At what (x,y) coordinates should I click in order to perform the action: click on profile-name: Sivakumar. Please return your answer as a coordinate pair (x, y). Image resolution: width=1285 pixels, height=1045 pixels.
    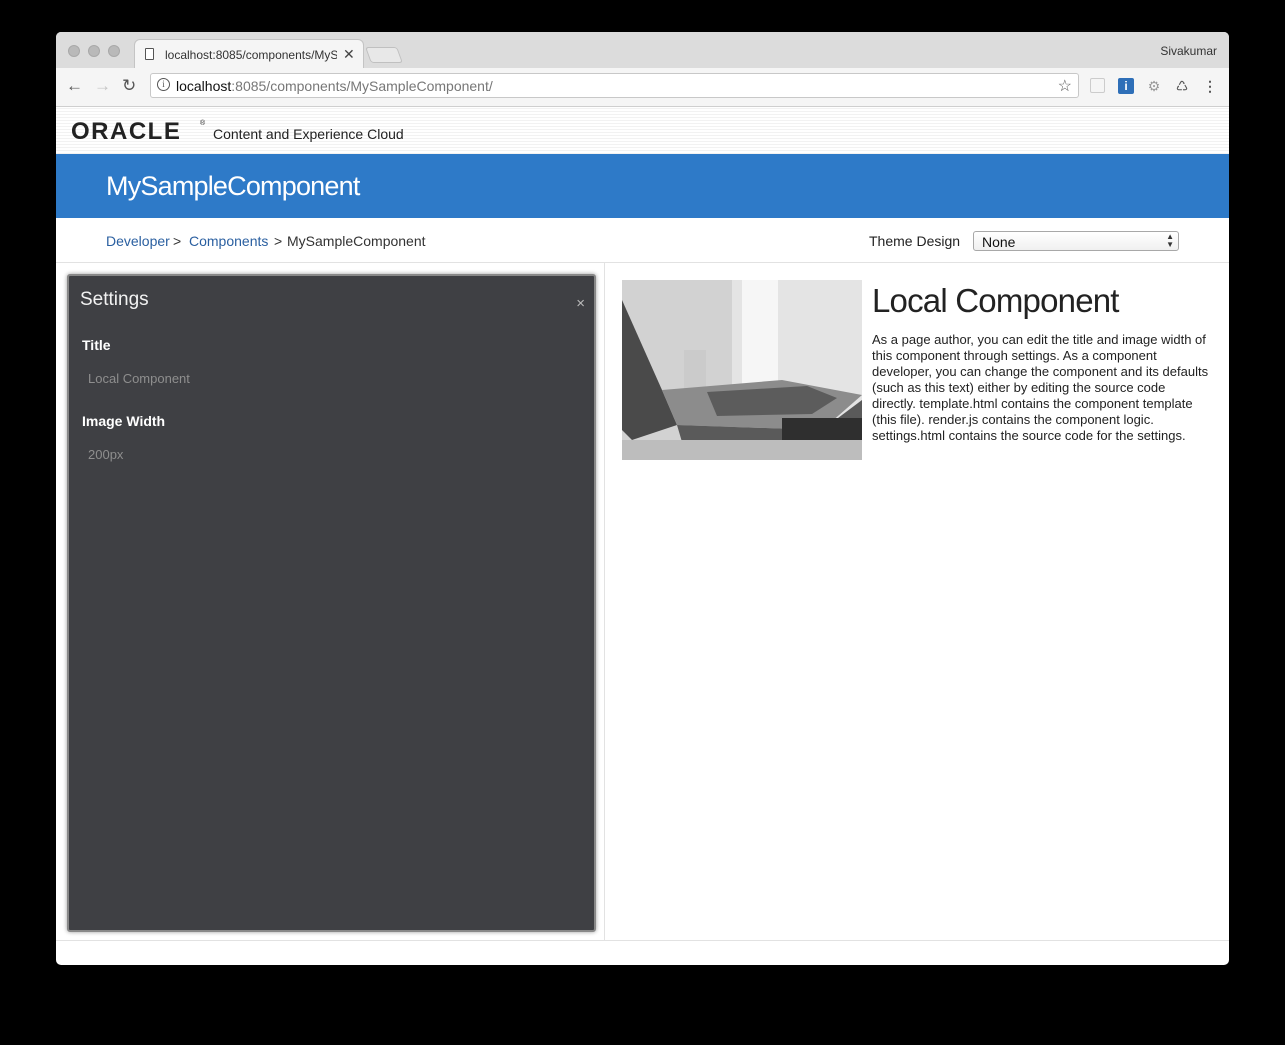
    Looking at the image, I should click on (1188, 51).